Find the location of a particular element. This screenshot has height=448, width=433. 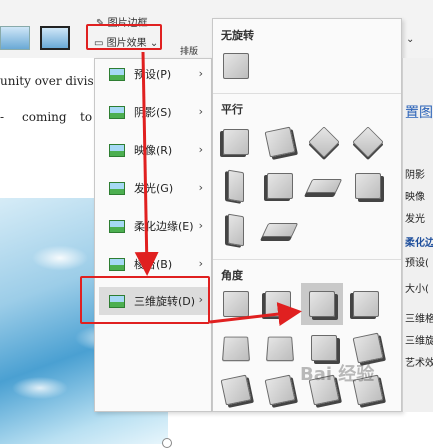

layout-button: 排版 is located at coordinates (189, 50).